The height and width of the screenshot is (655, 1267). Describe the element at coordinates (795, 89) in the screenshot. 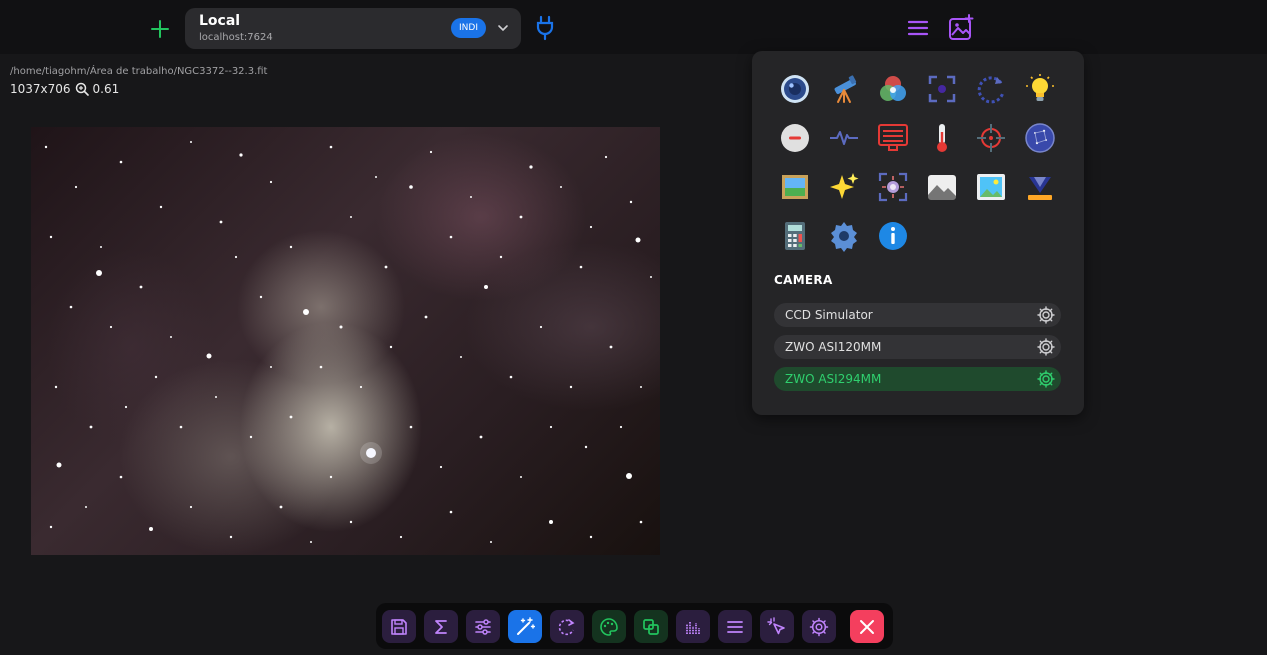

I see `camera-lens-icon` at that location.